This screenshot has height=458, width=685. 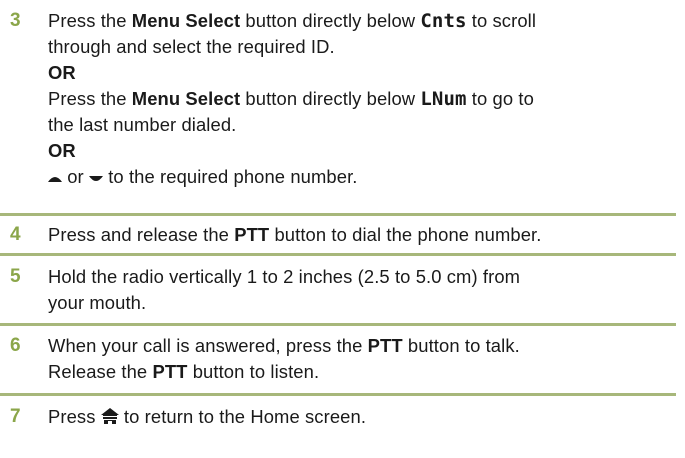 I want to click on home-icon, so click(x=109, y=418).